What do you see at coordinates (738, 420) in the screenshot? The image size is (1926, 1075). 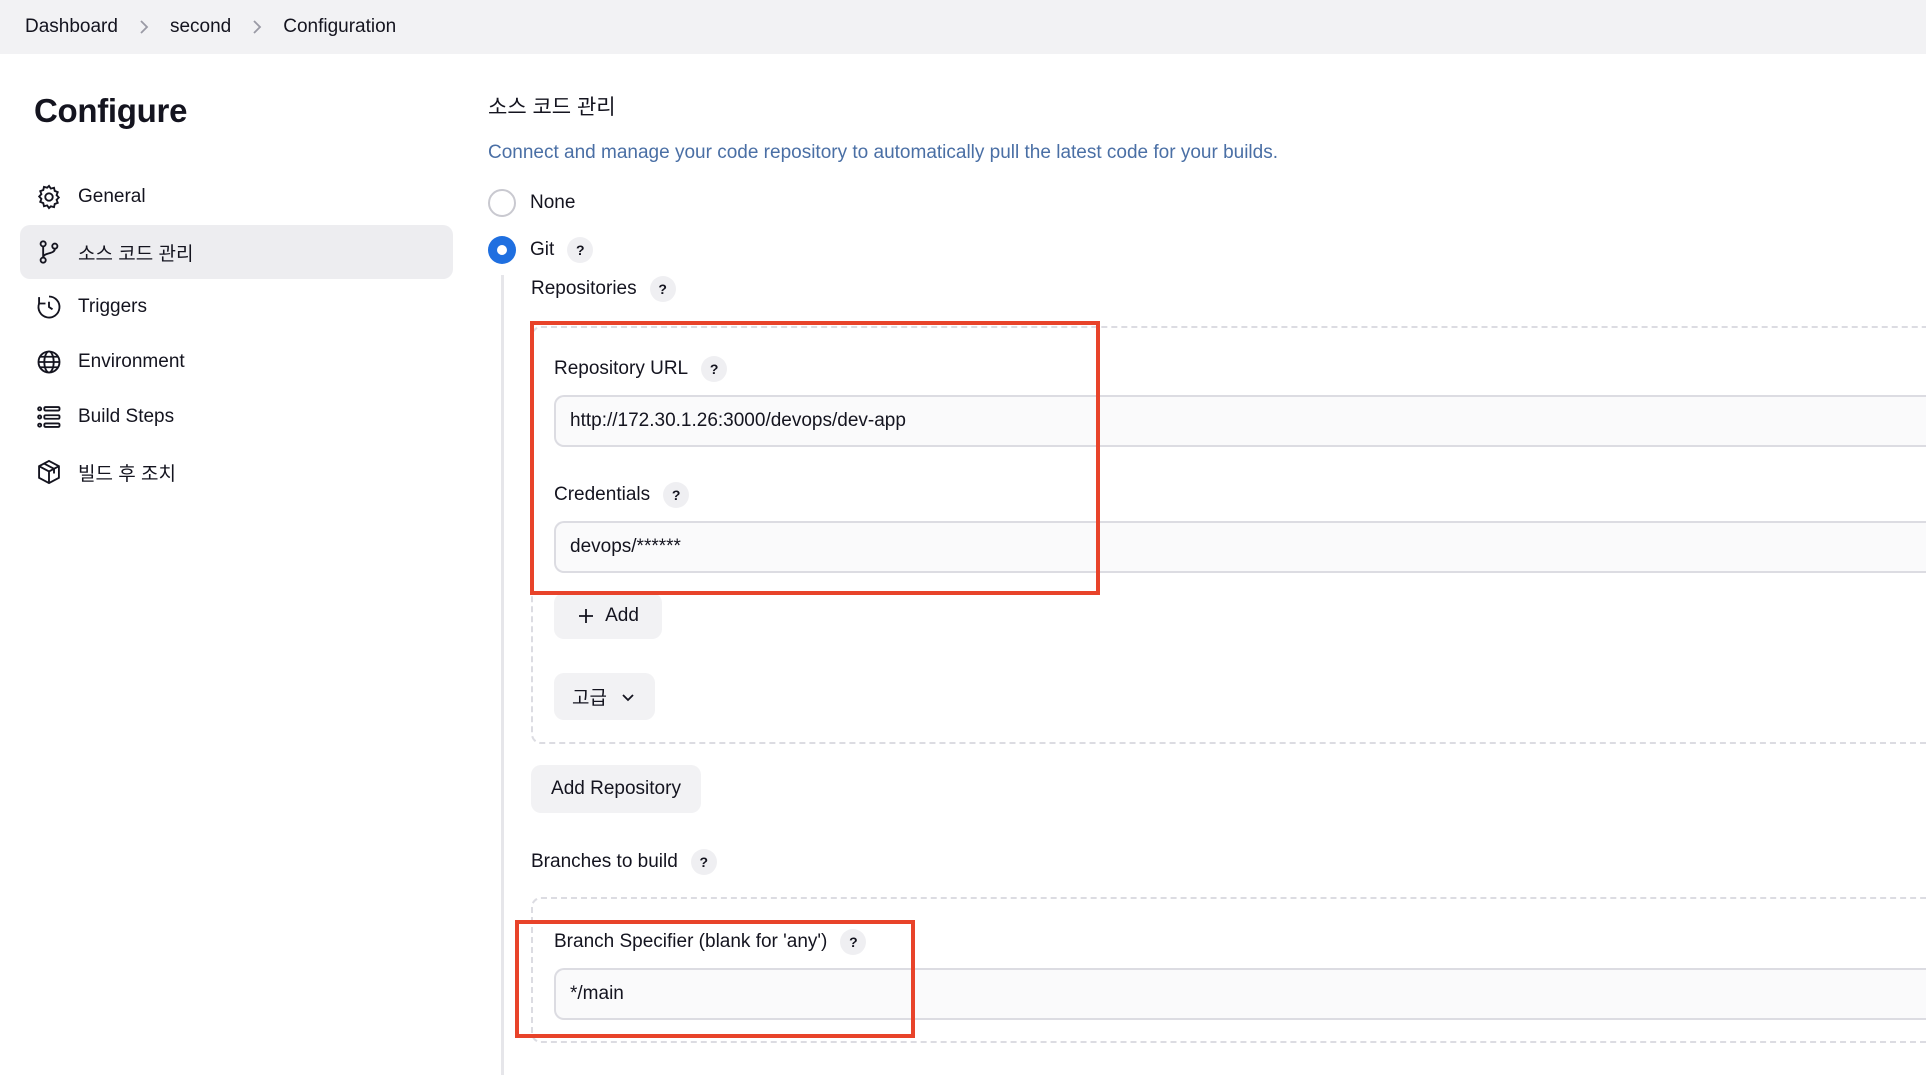 I see `repository-url-value: http://172.30.1.26:3000/devops/dev-app` at bounding box center [738, 420].